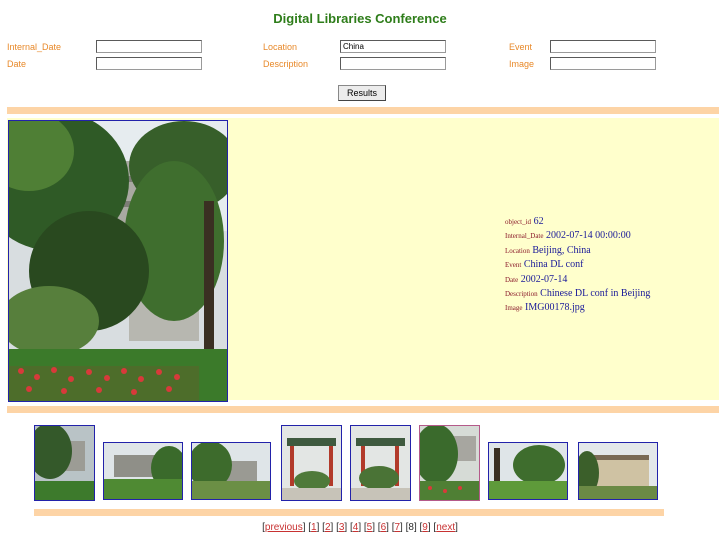 The height and width of the screenshot is (540, 720). What do you see at coordinates (362, 93) in the screenshot?
I see `results-button: Results` at bounding box center [362, 93].